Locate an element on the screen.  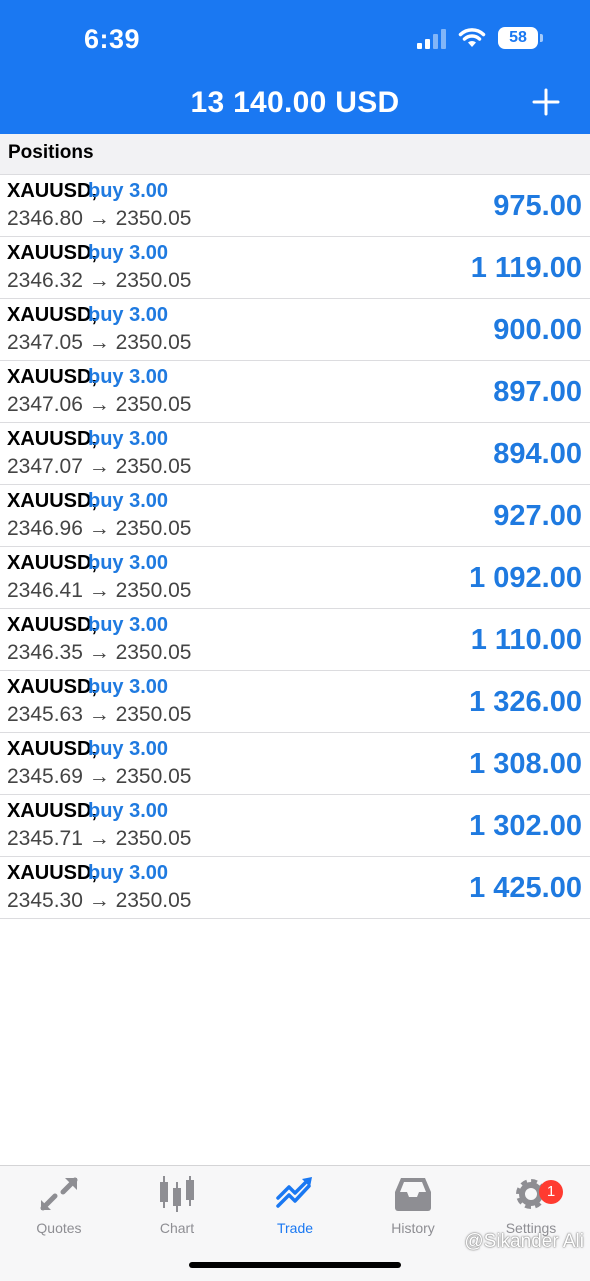
position-profit: 1 092.00 is located at coordinates (525, 578).